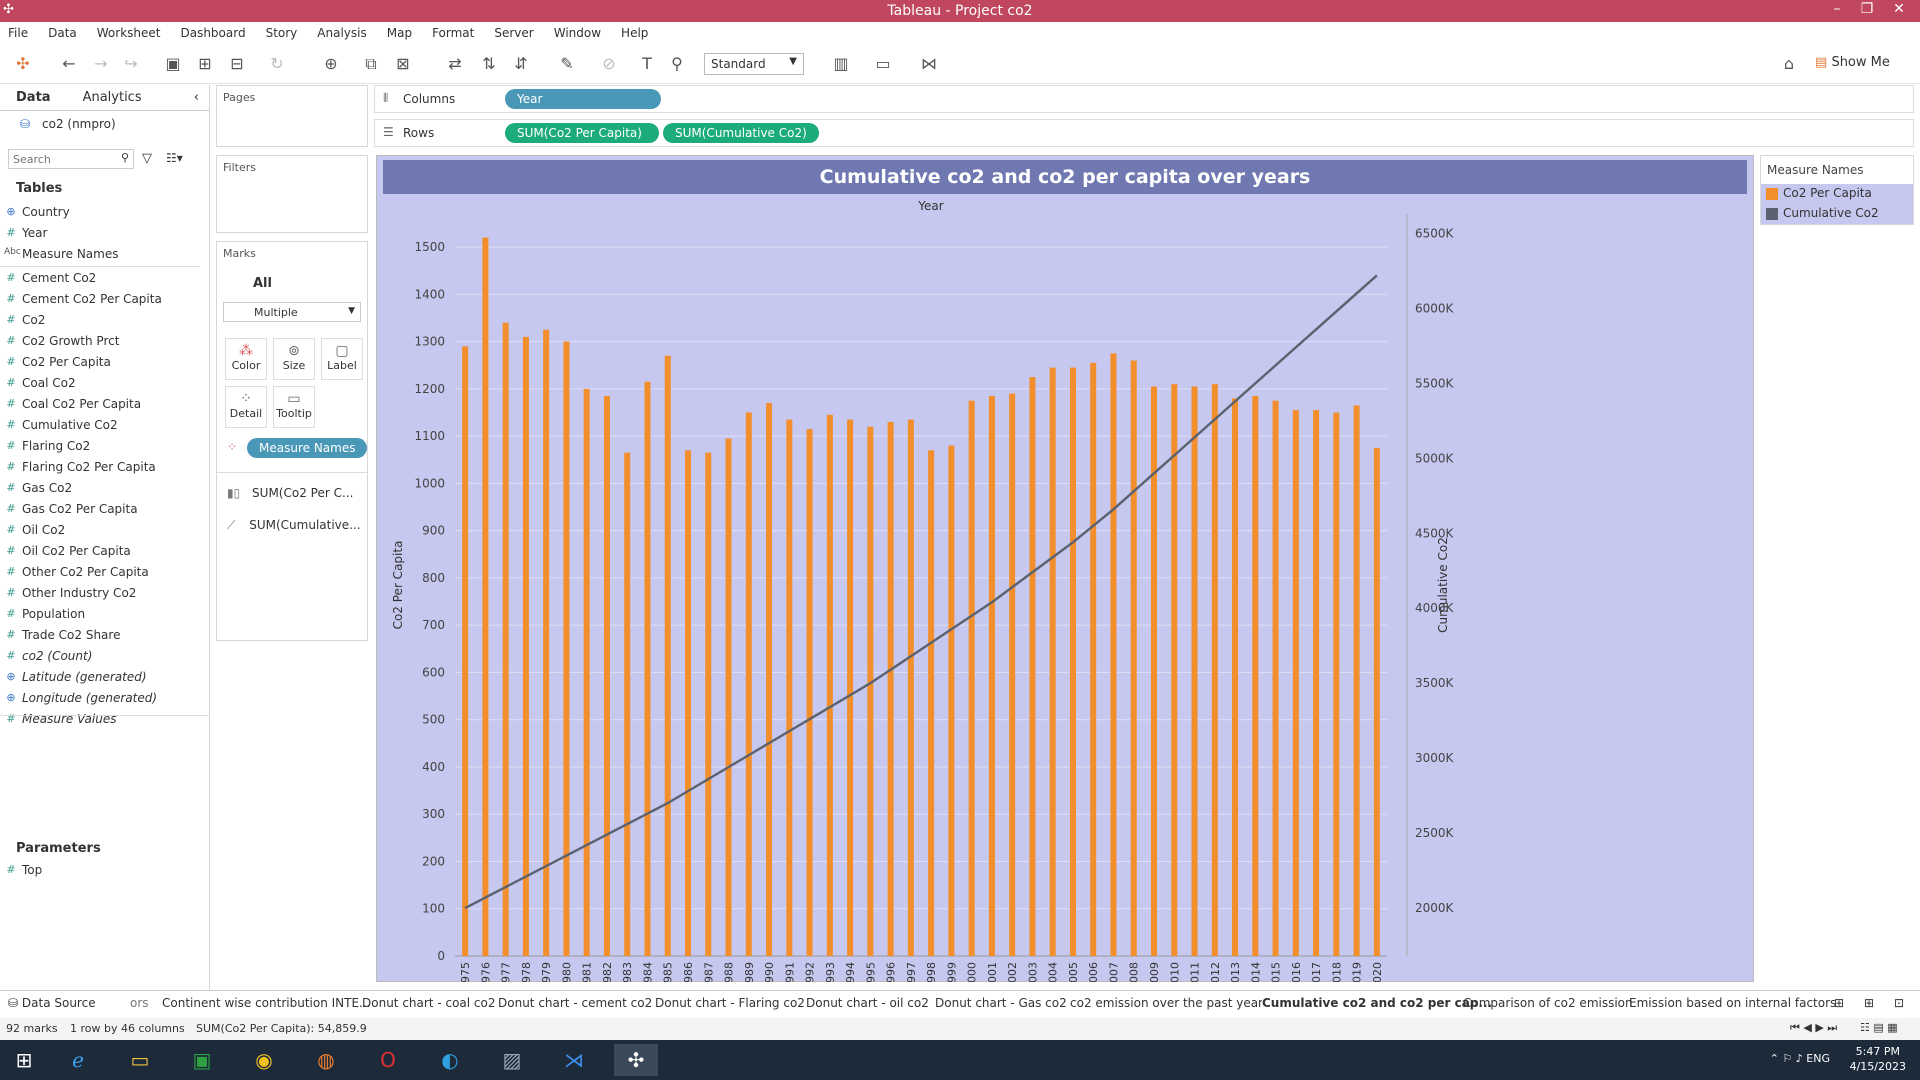 The image size is (1920, 1080). I want to click on refresh-icon: ↻, so click(277, 64).